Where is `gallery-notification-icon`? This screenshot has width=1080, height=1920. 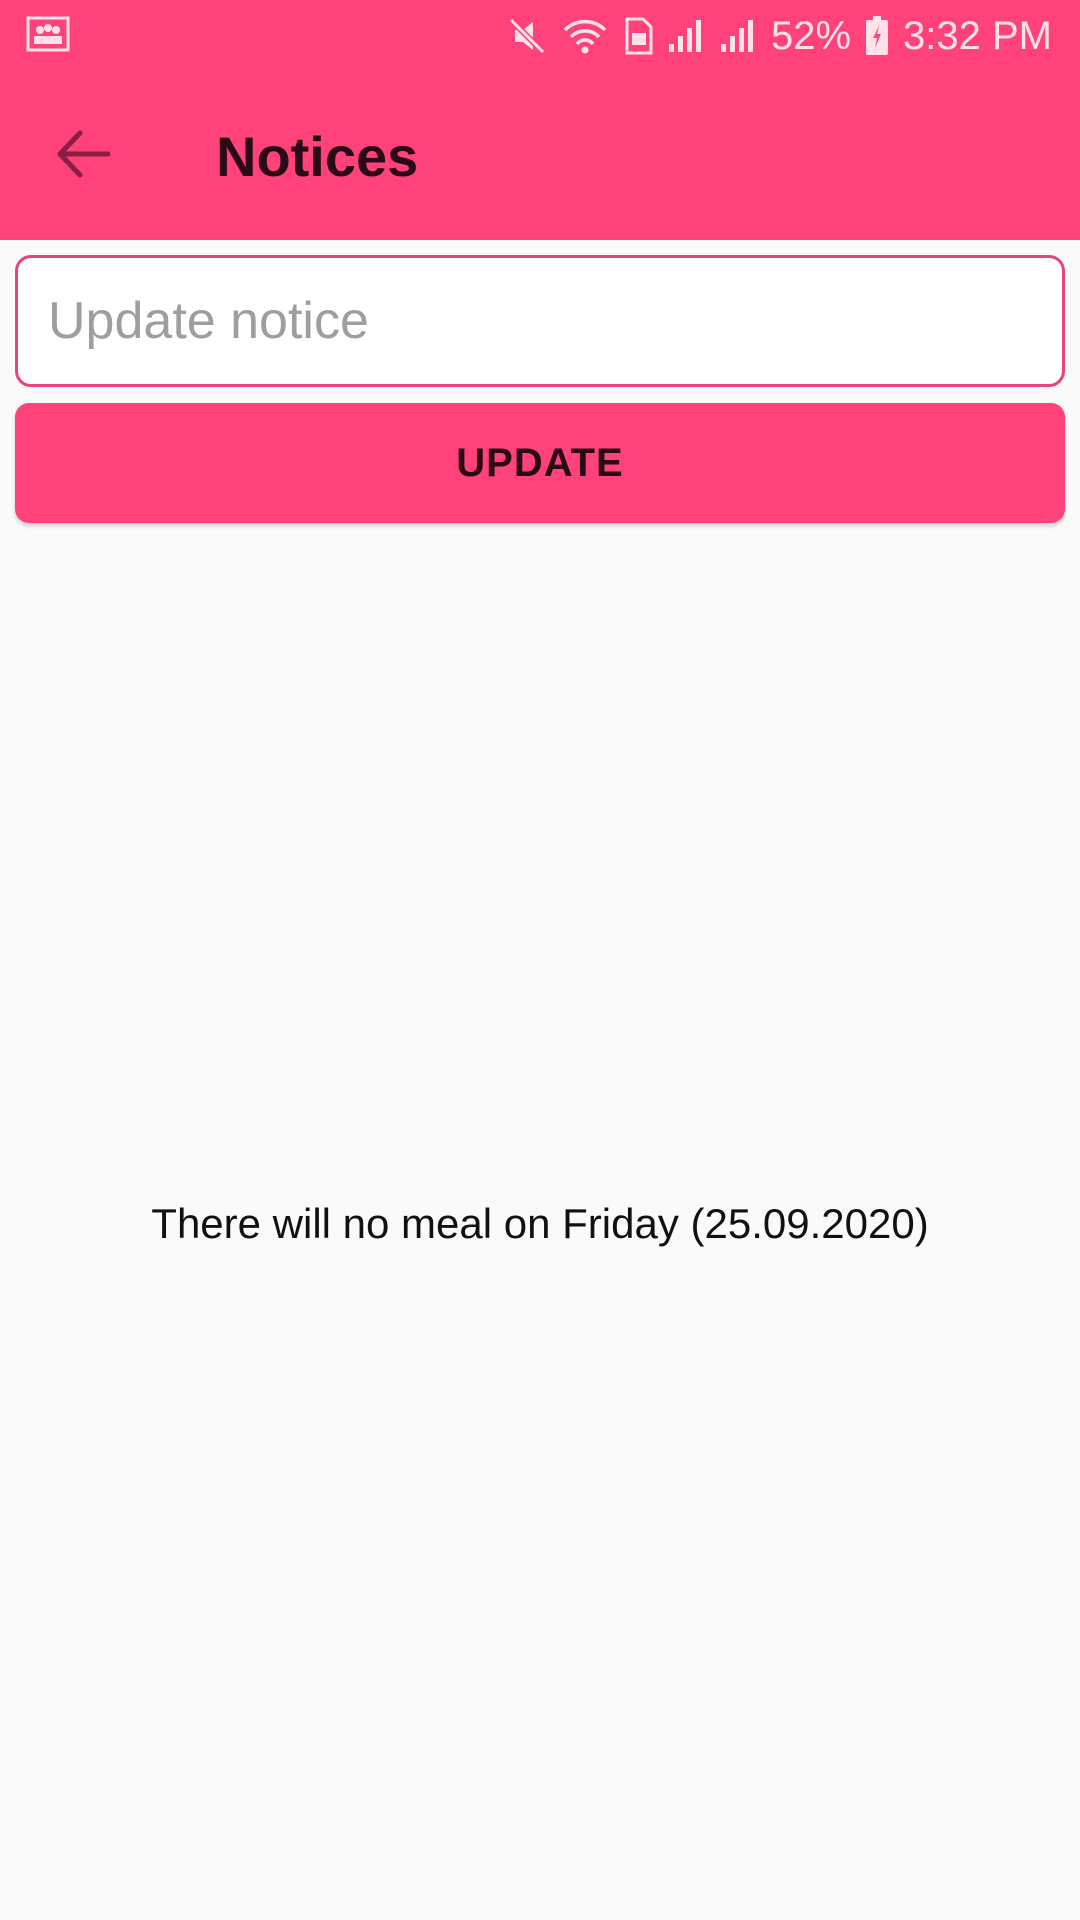 gallery-notification-icon is located at coordinates (48, 36).